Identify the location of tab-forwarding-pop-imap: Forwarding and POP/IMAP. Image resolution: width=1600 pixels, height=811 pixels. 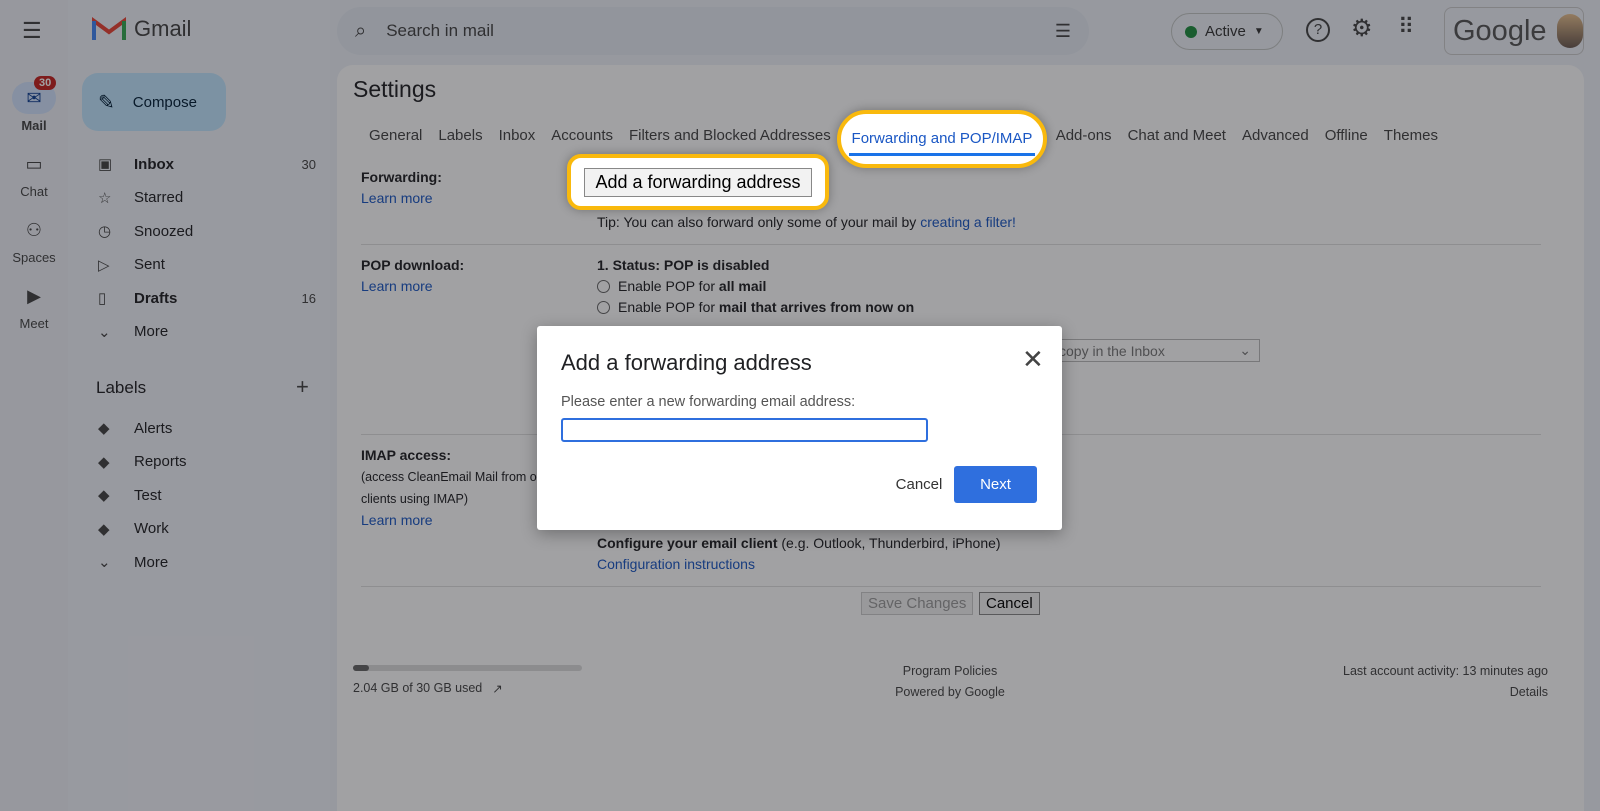
(942, 138).